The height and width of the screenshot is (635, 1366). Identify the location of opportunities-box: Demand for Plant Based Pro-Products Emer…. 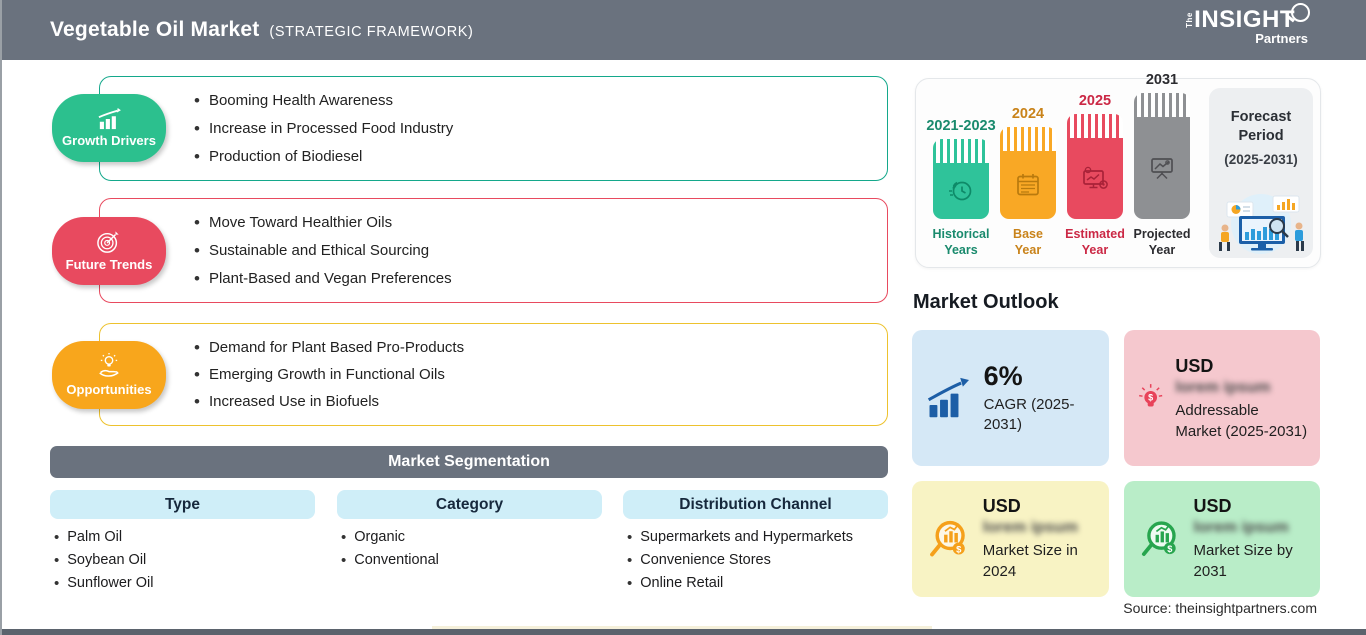
(493, 374).